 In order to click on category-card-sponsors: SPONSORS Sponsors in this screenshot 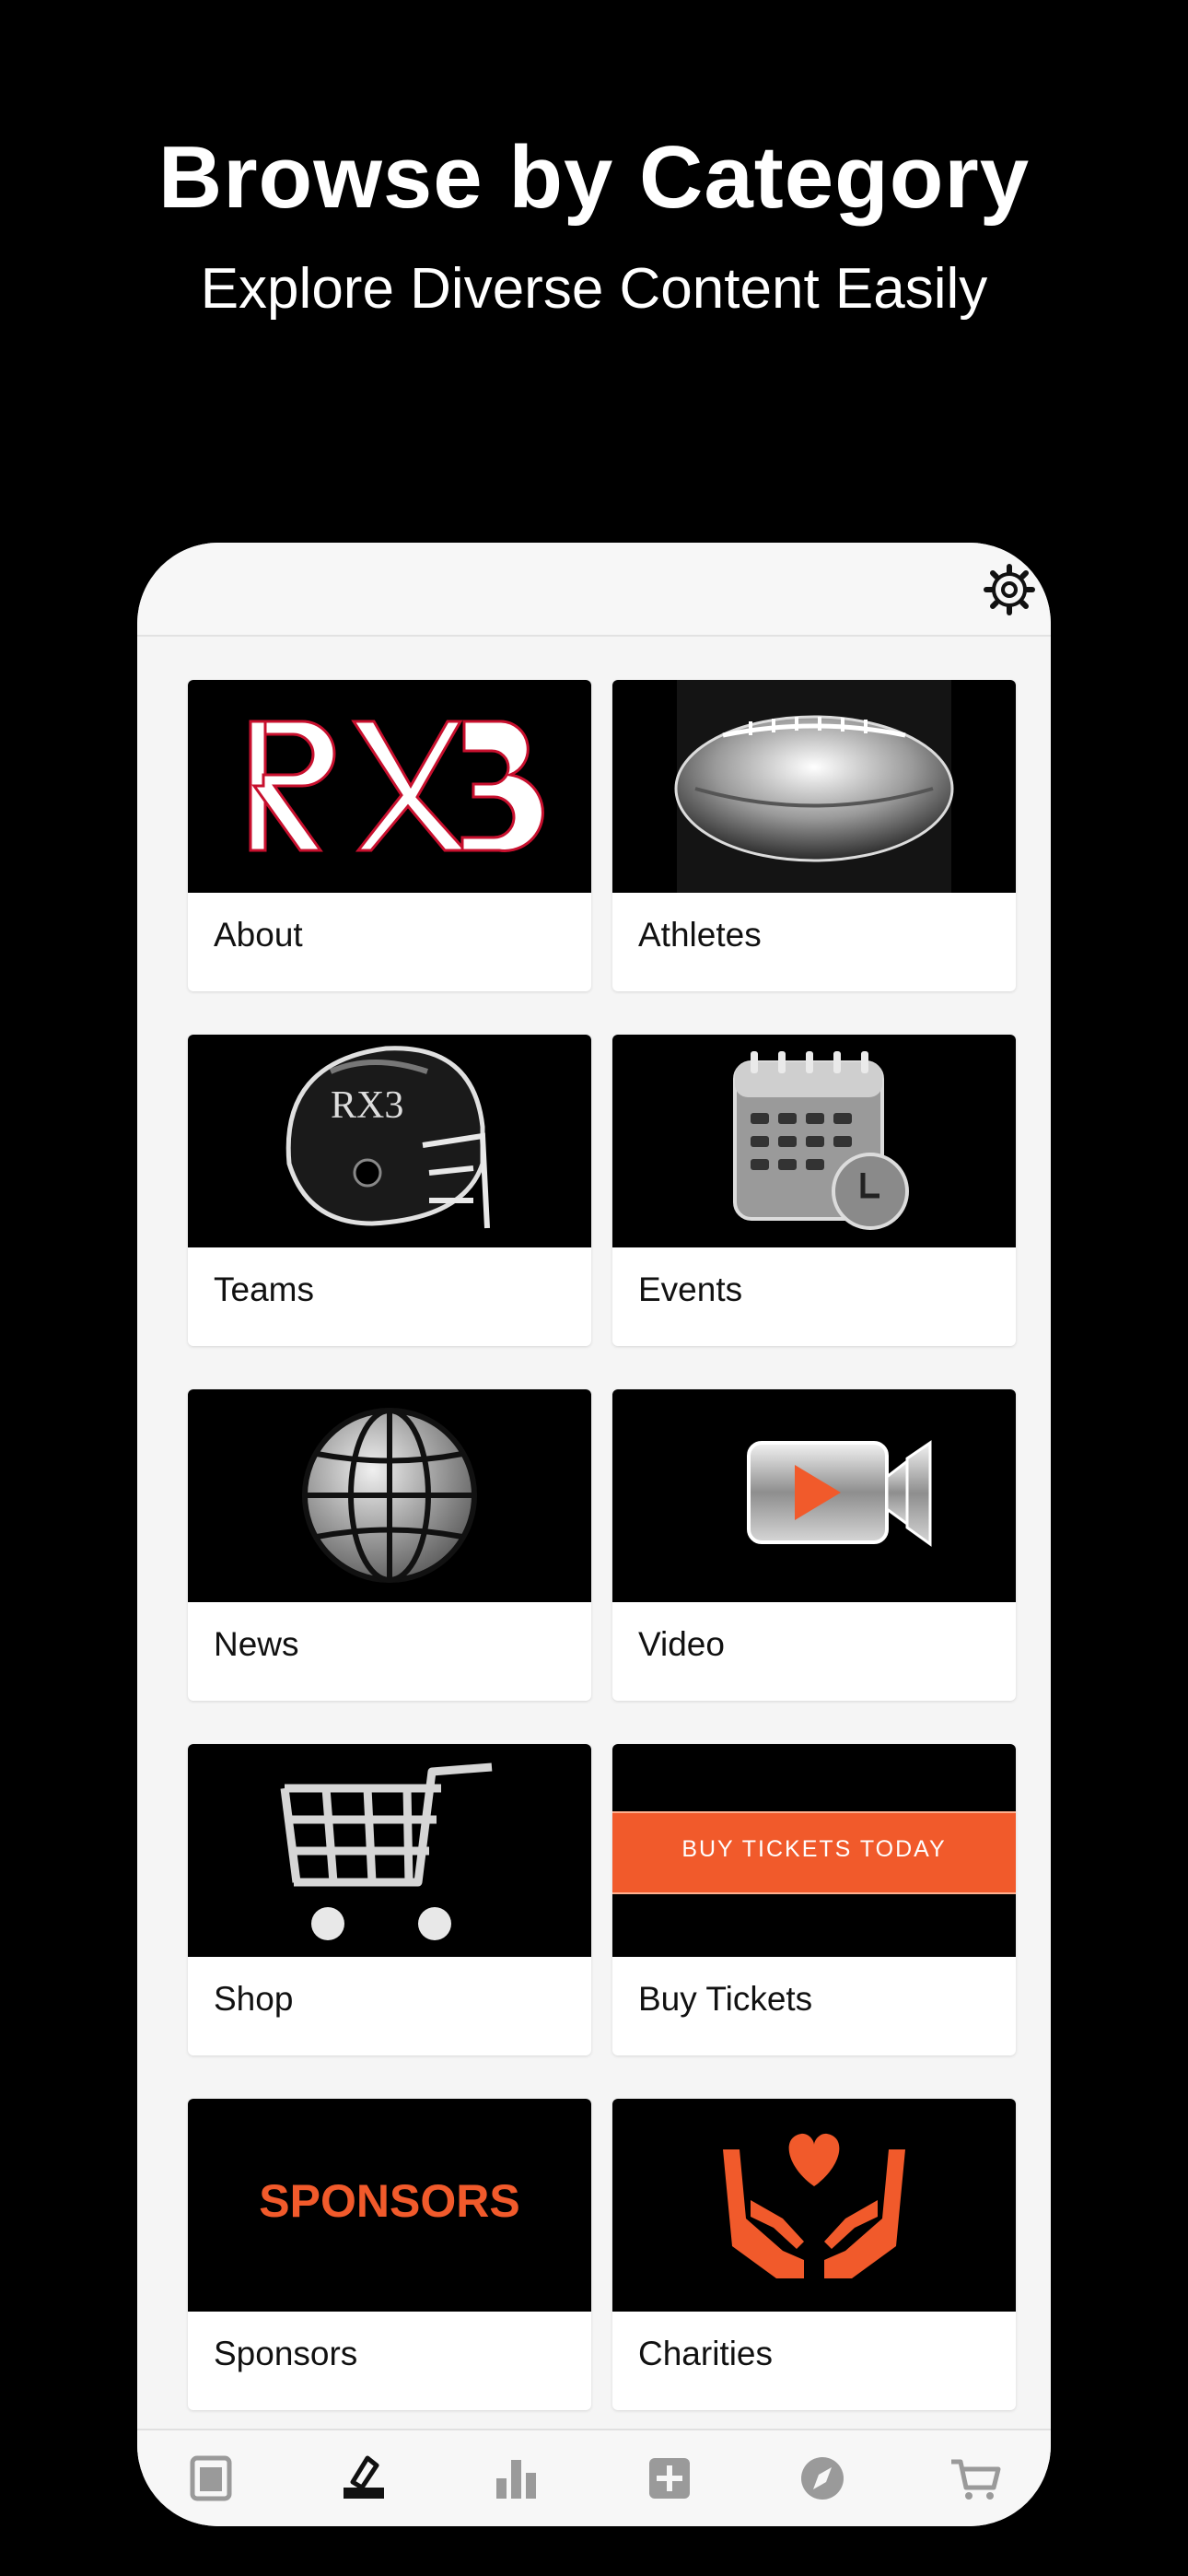, I will do `click(389, 2254)`.